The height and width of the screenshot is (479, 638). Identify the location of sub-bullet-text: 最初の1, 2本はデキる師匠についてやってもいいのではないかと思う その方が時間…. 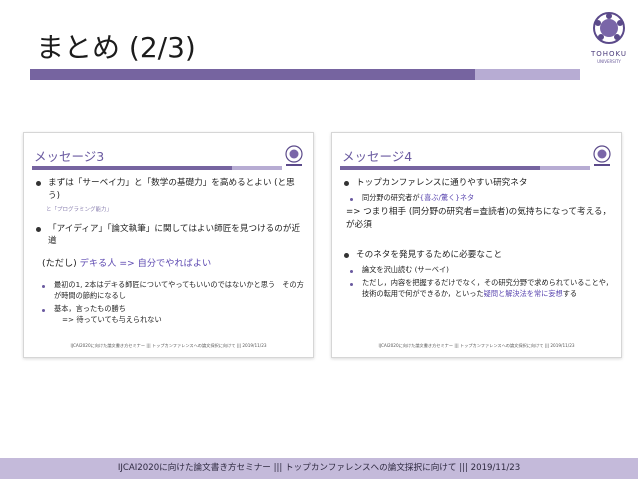
(179, 290).